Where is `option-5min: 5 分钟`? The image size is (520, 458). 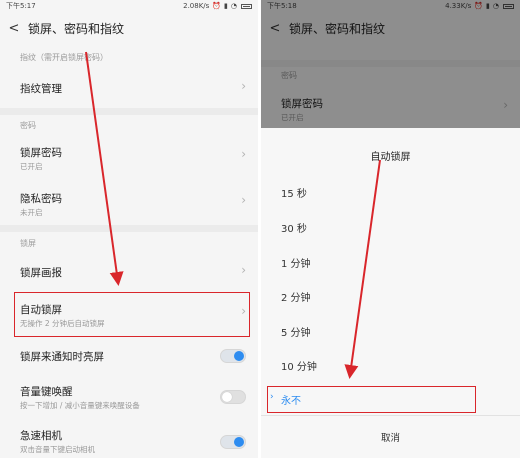
option-5min: 5 分钟 is located at coordinates (296, 331).